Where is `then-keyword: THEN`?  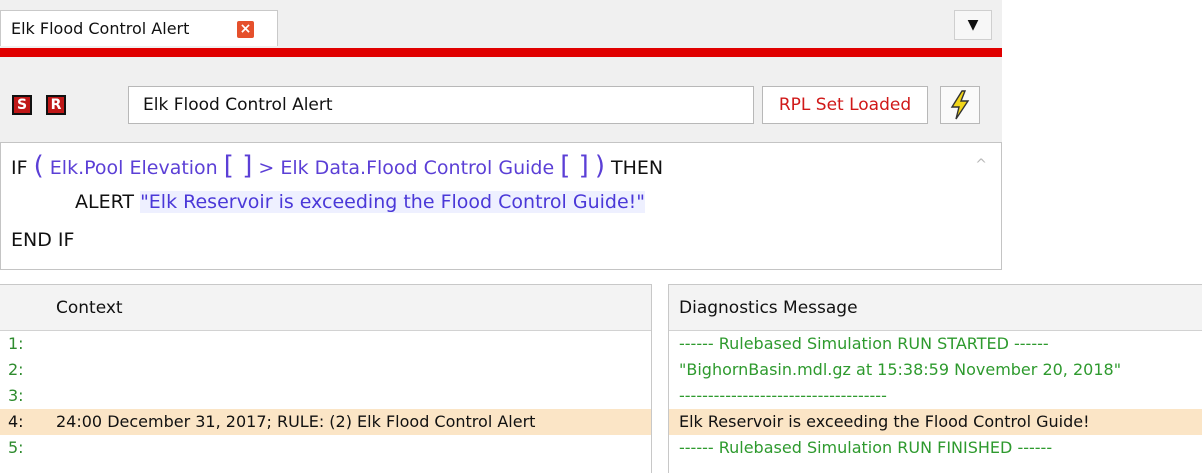
then-keyword: THEN is located at coordinates (637, 168).